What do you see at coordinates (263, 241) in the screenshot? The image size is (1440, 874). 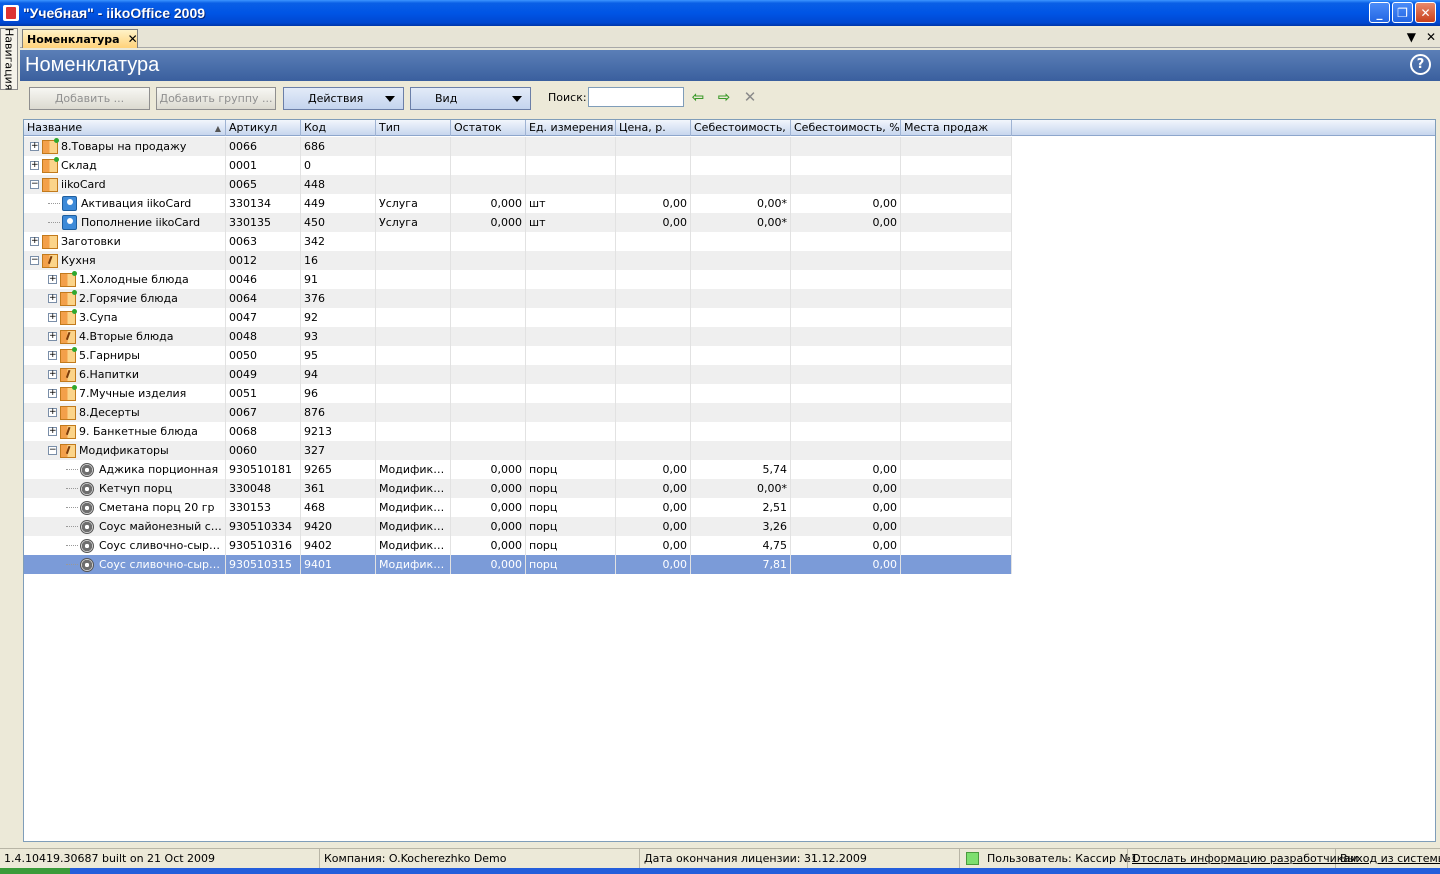 I see `cell-article: 0063` at bounding box center [263, 241].